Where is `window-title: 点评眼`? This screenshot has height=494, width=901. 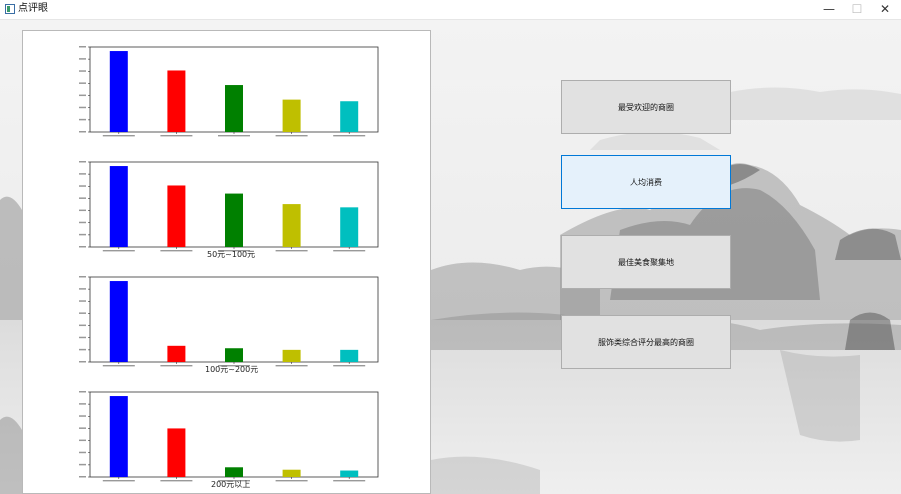 window-title: 点评眼 is located at coordinates (33, 8).